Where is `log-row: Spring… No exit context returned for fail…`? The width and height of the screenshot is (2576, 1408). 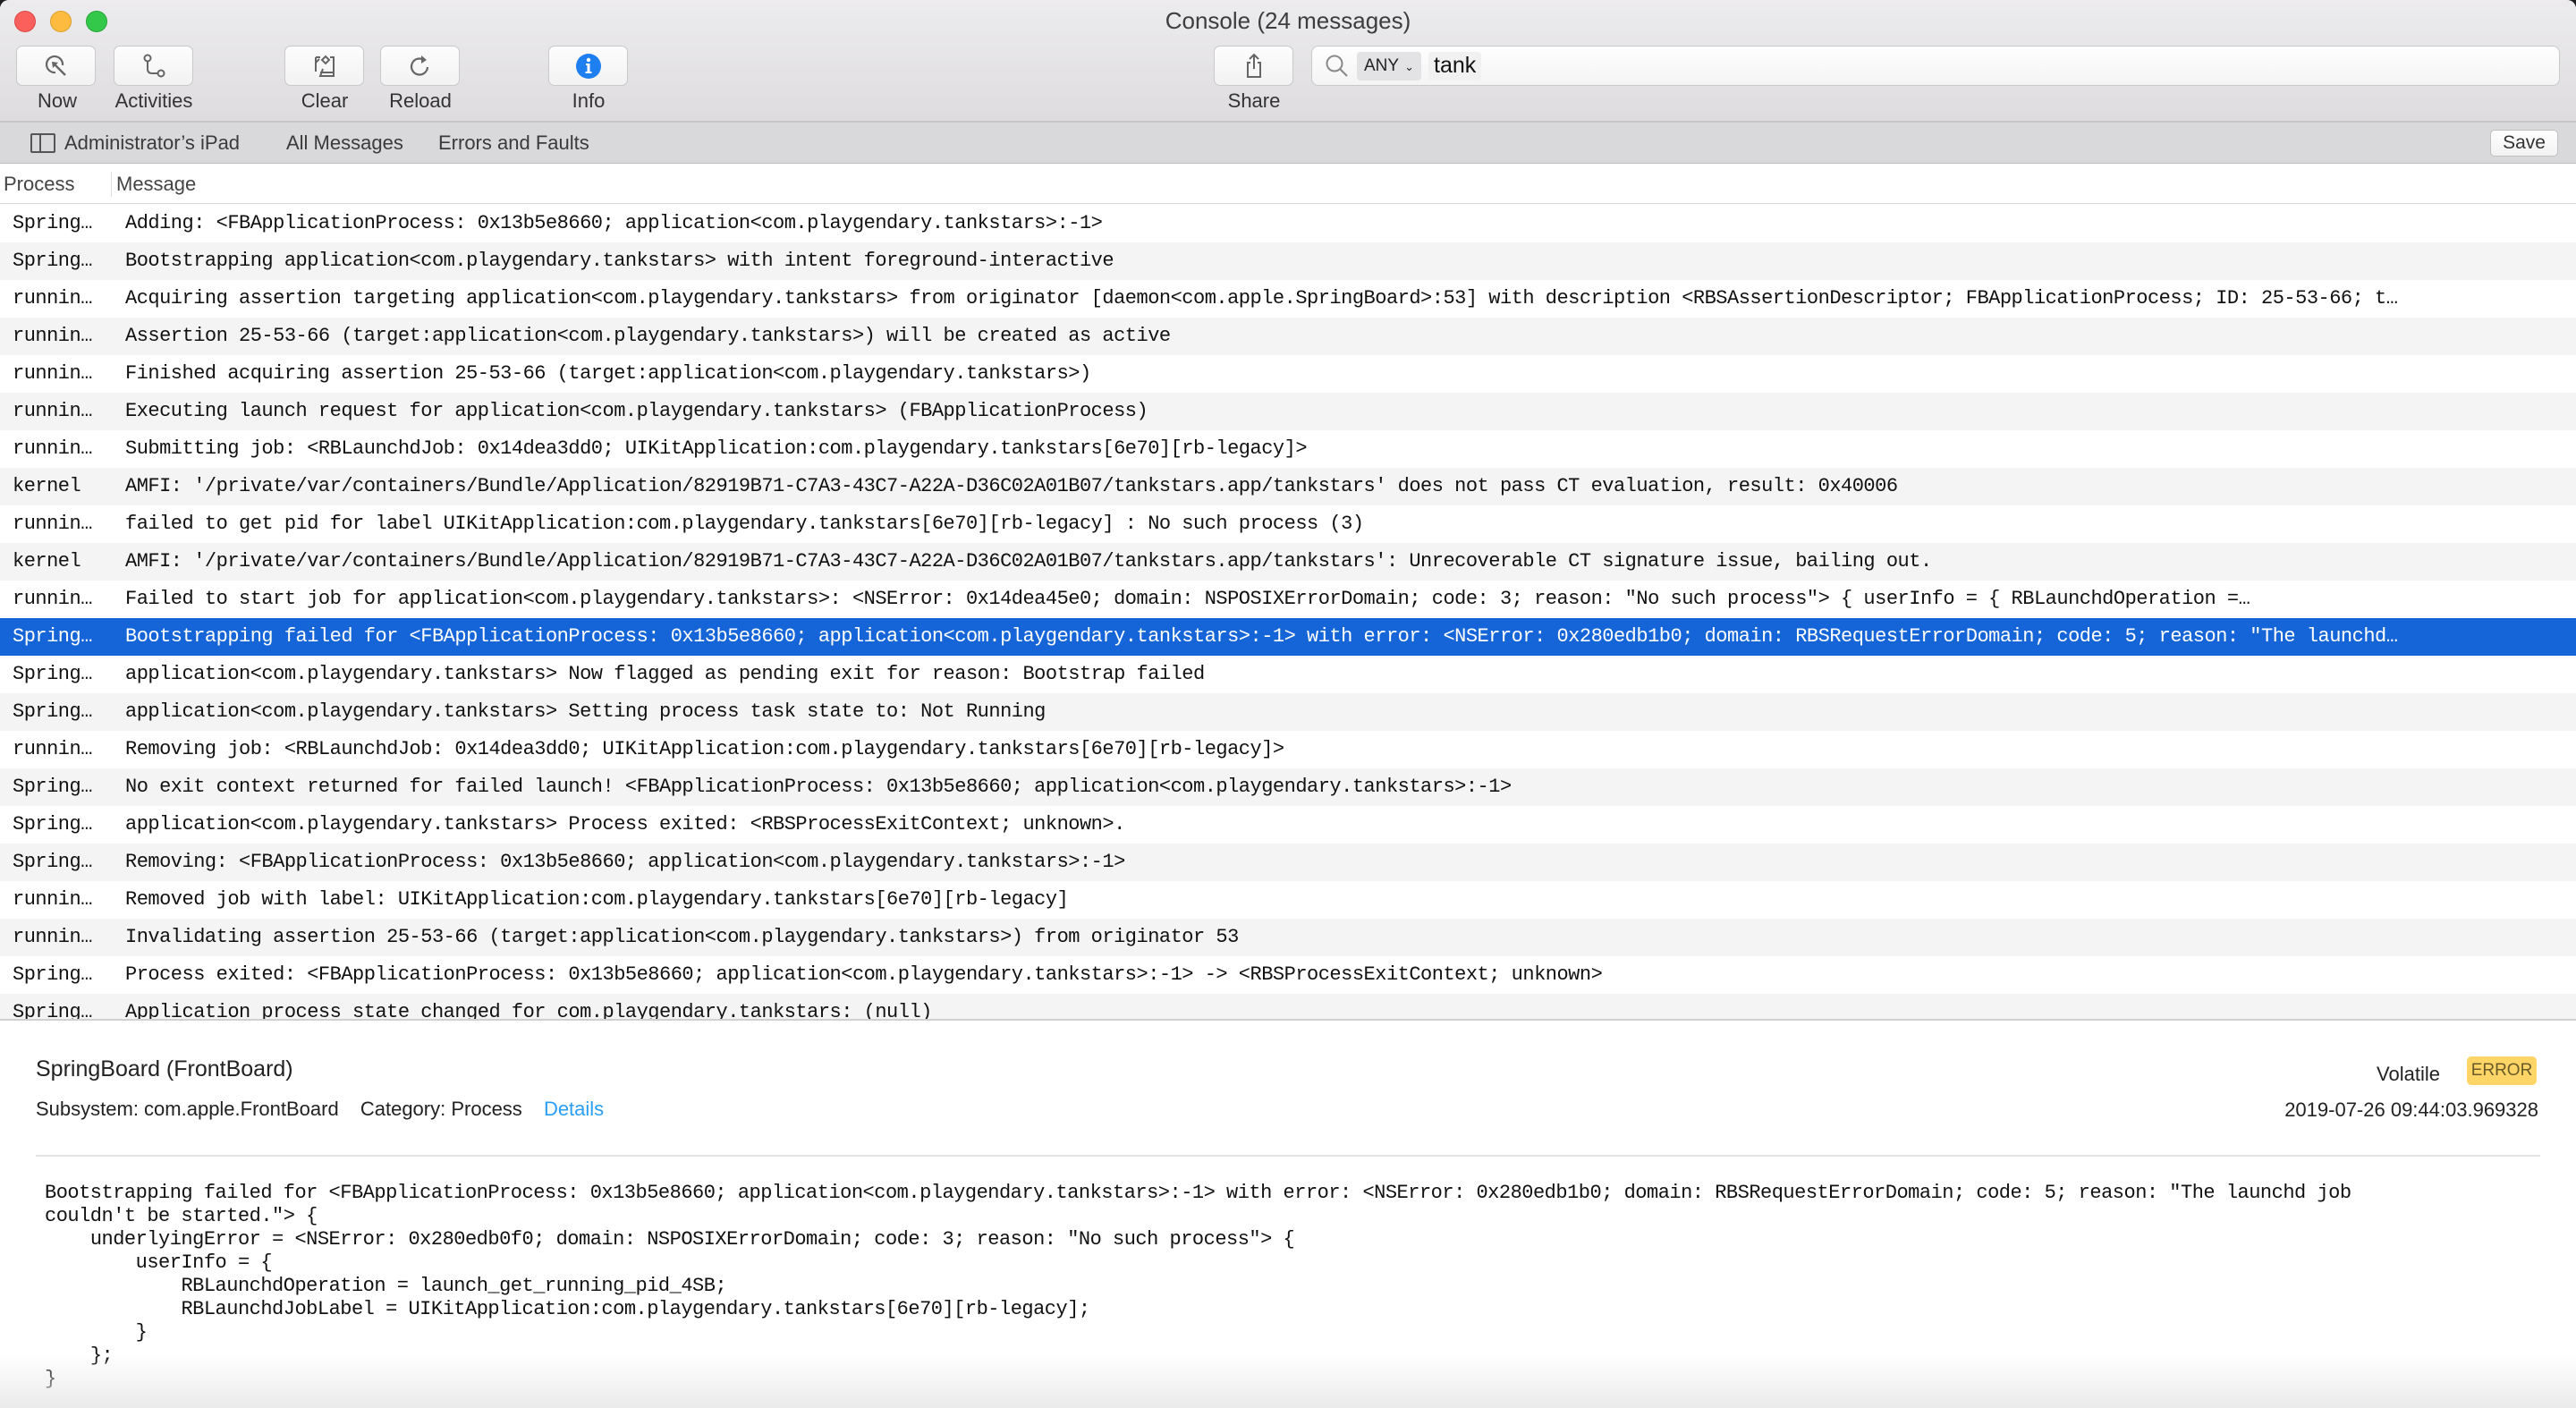 log-row: Spring… No exit context returned for fail… is located at coordinates (1288, 787).